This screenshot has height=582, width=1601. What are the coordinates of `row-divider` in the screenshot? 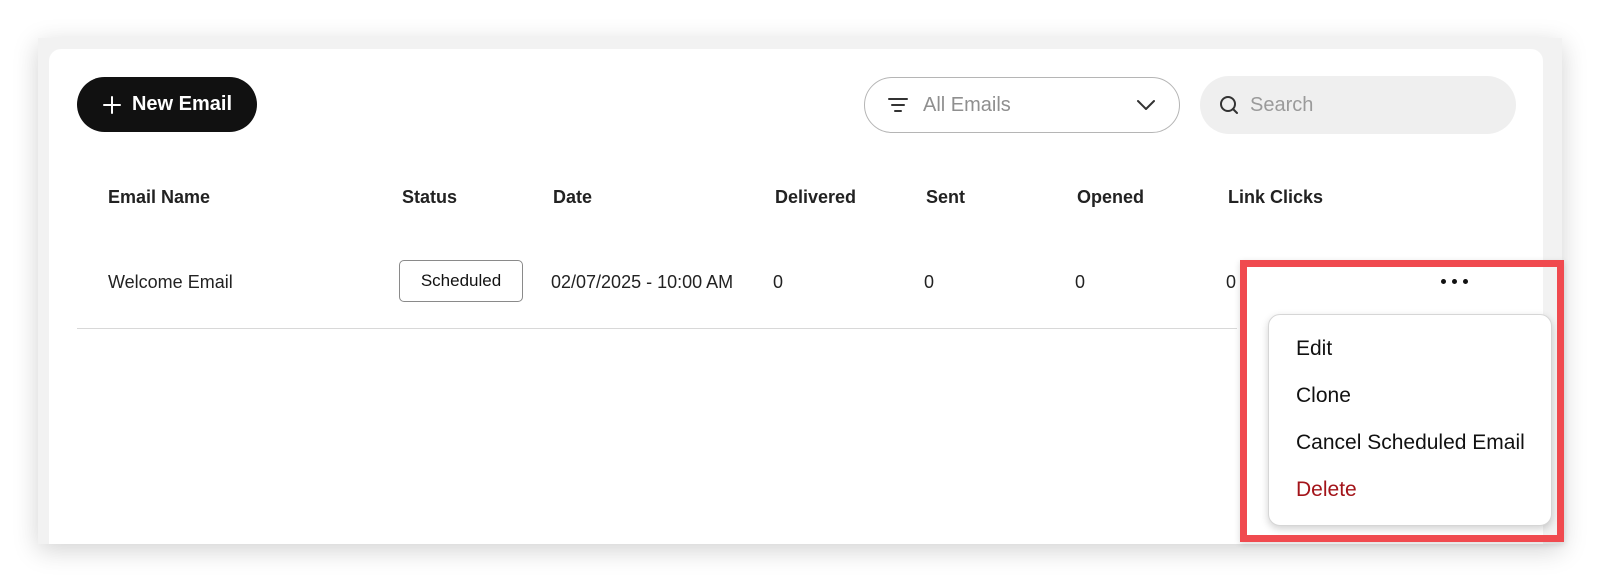 It's located at (657, 328).